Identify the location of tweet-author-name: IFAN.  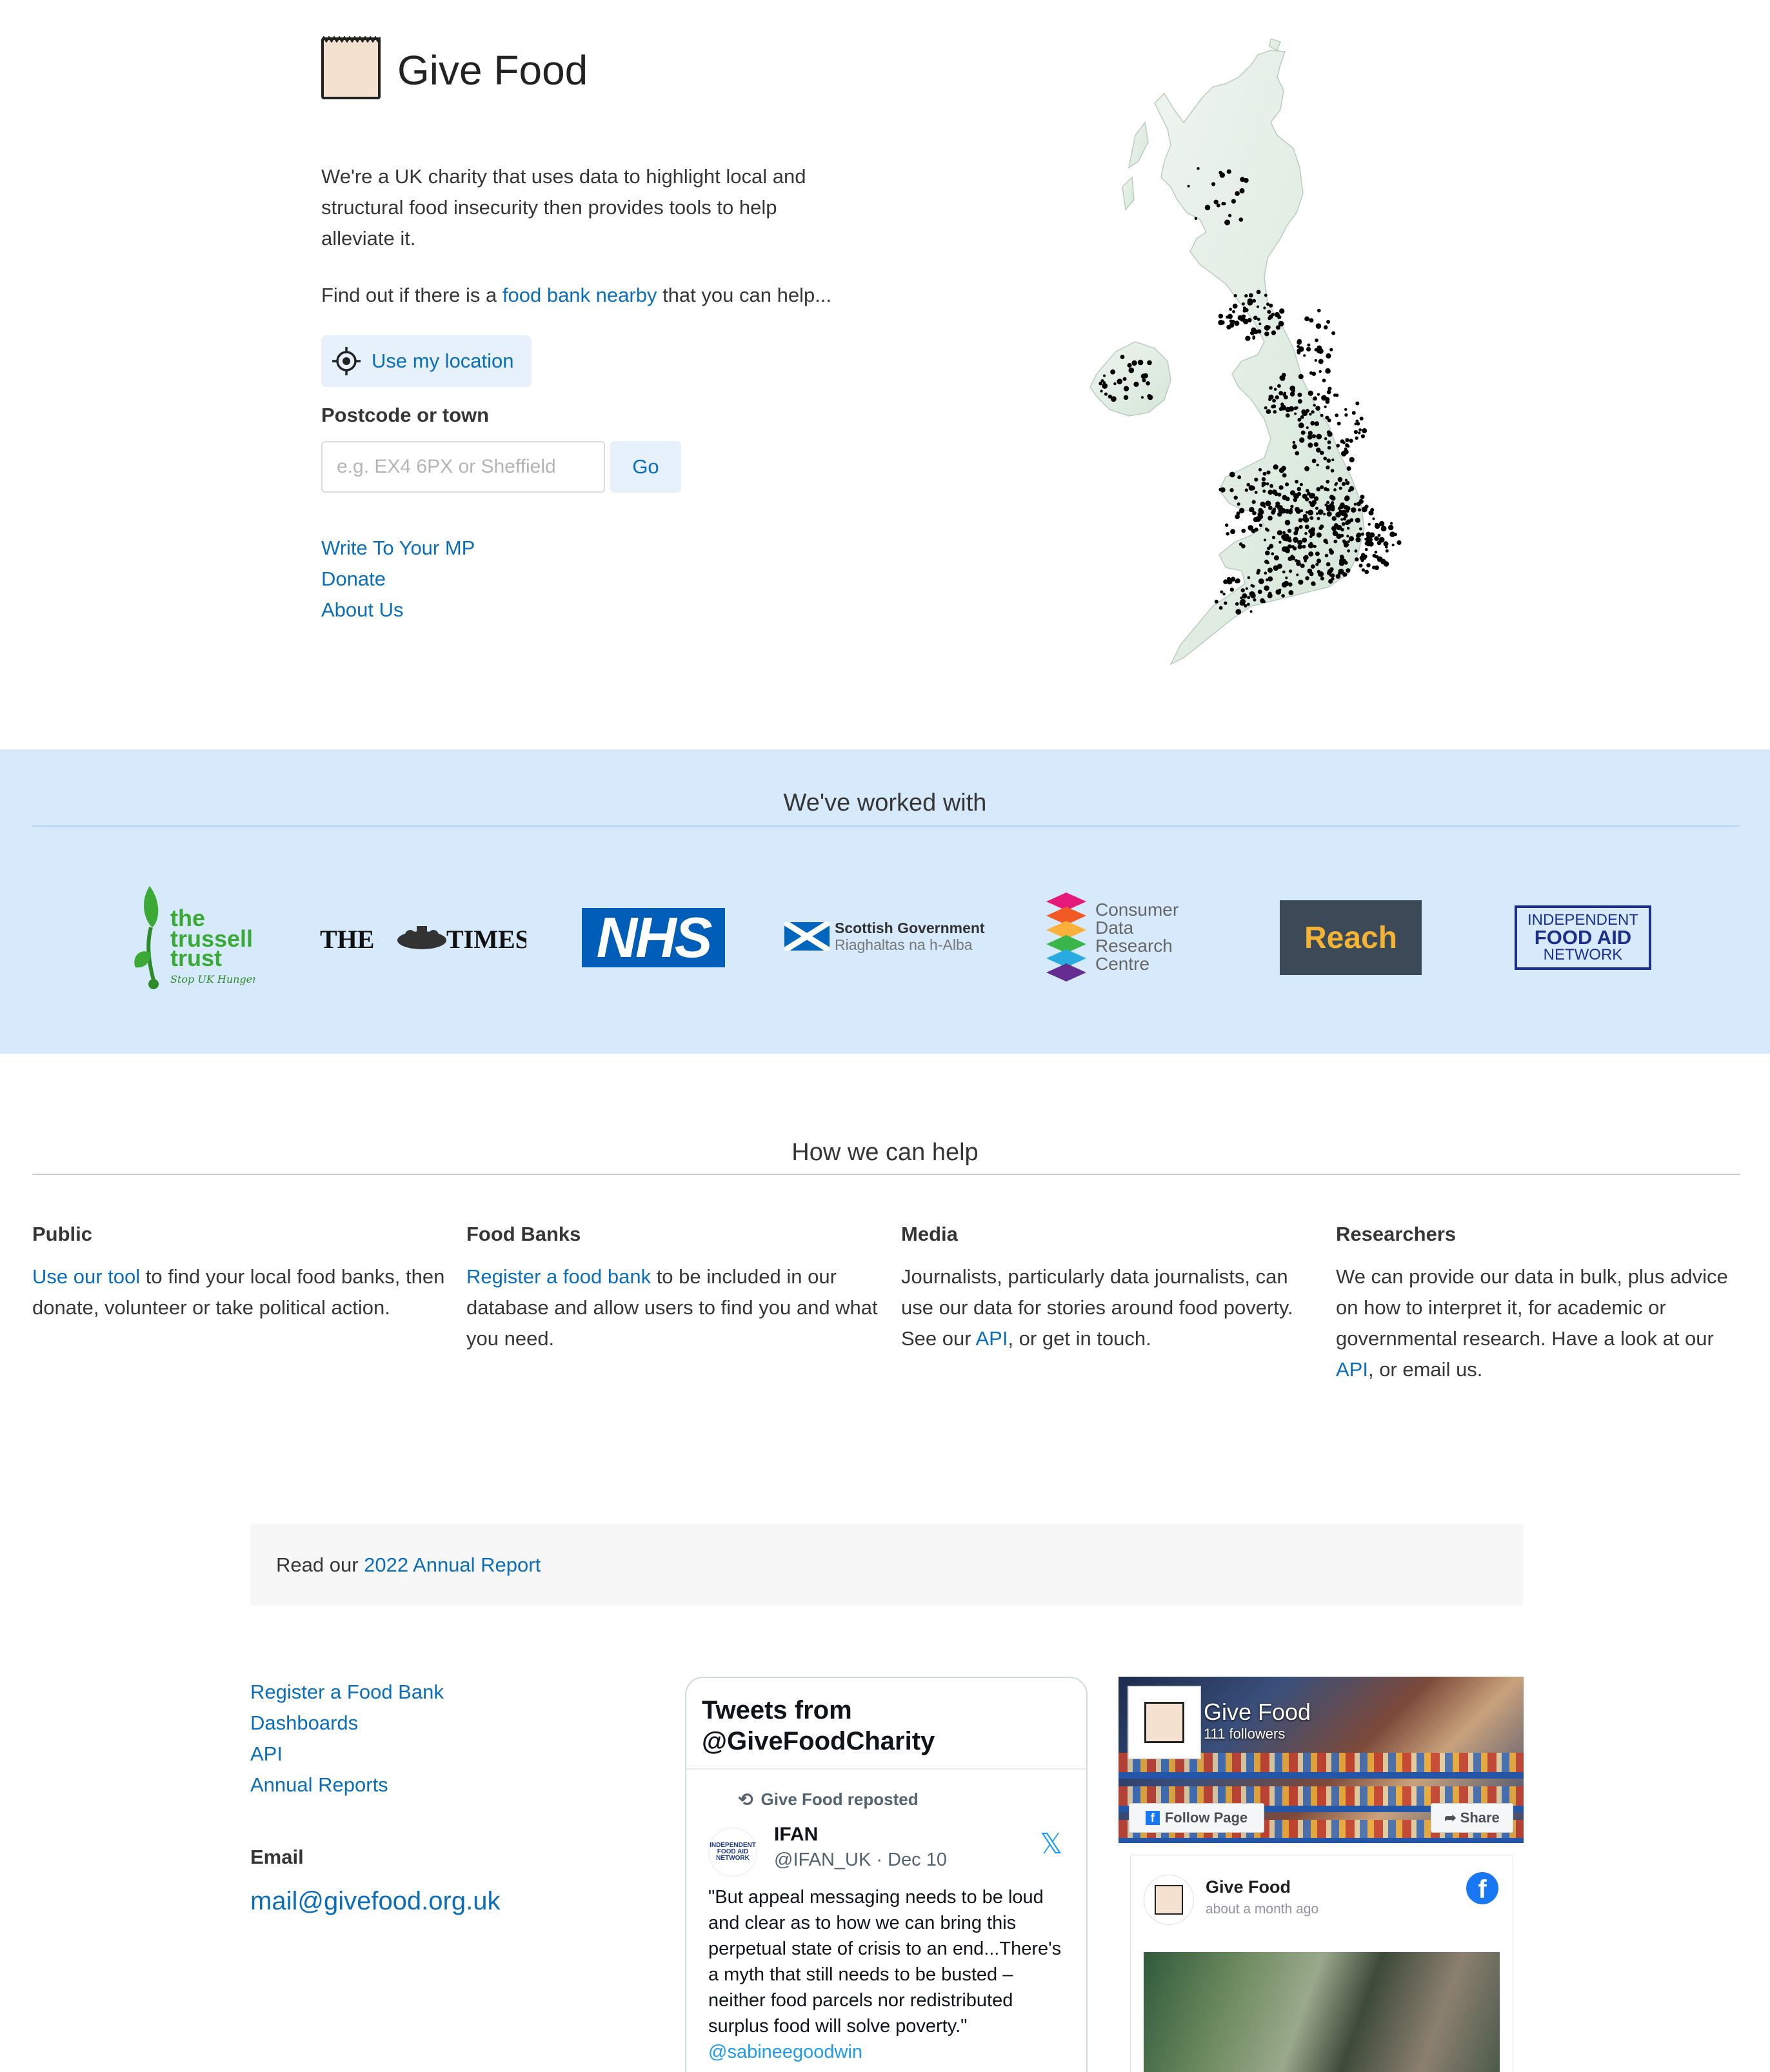
(796, 1835).